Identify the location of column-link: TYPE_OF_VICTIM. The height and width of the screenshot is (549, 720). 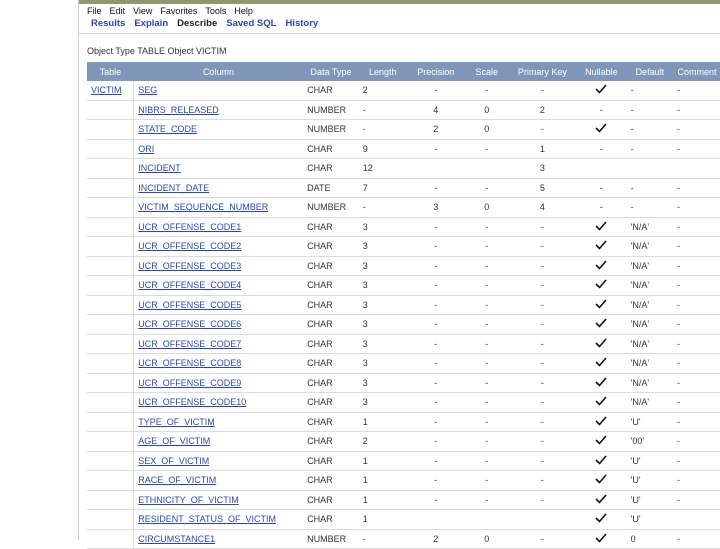
(176, 422).